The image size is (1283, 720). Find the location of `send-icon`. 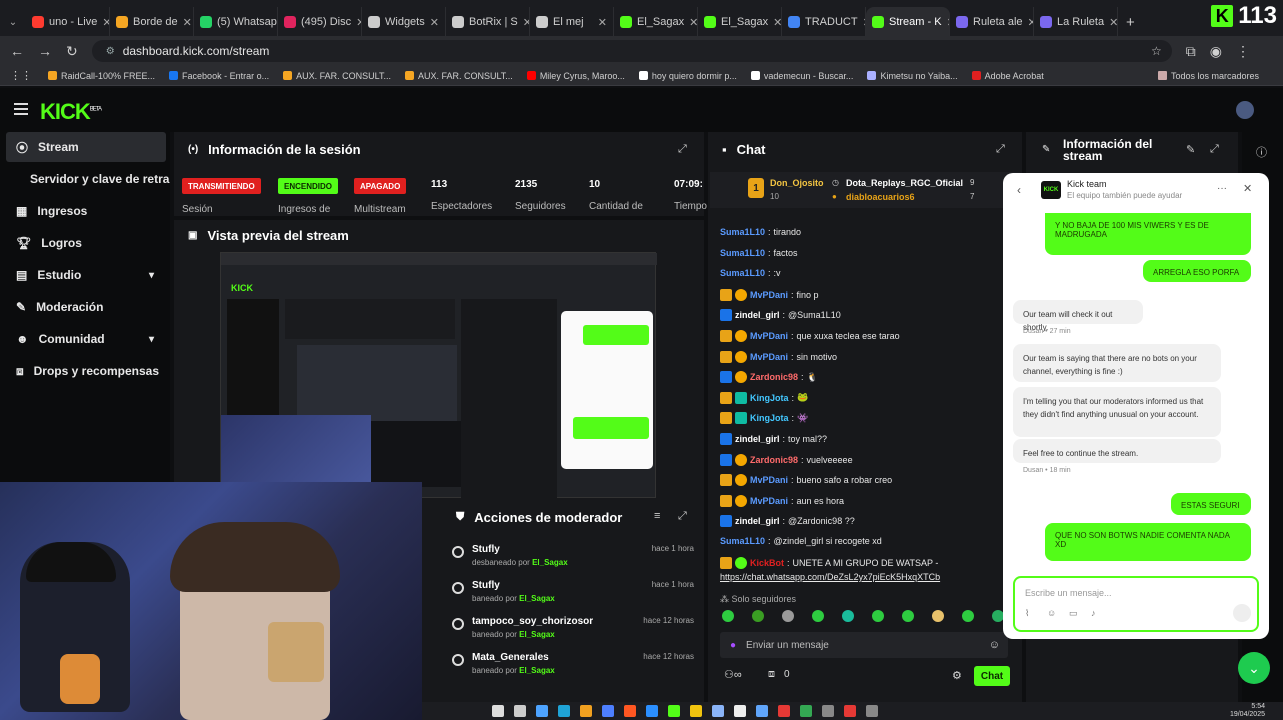

send-icon is located at coordinates (1242, 613).